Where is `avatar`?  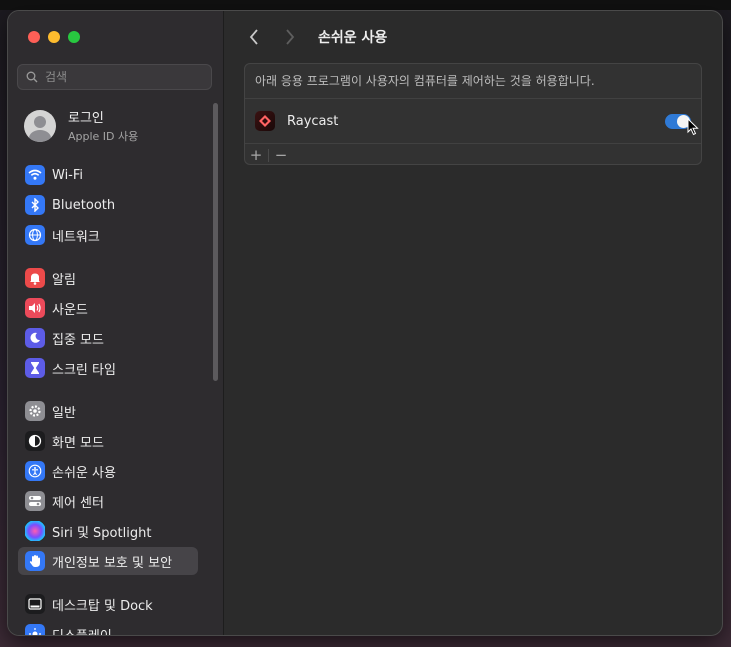
avatar is located at coordinates (40, 125).